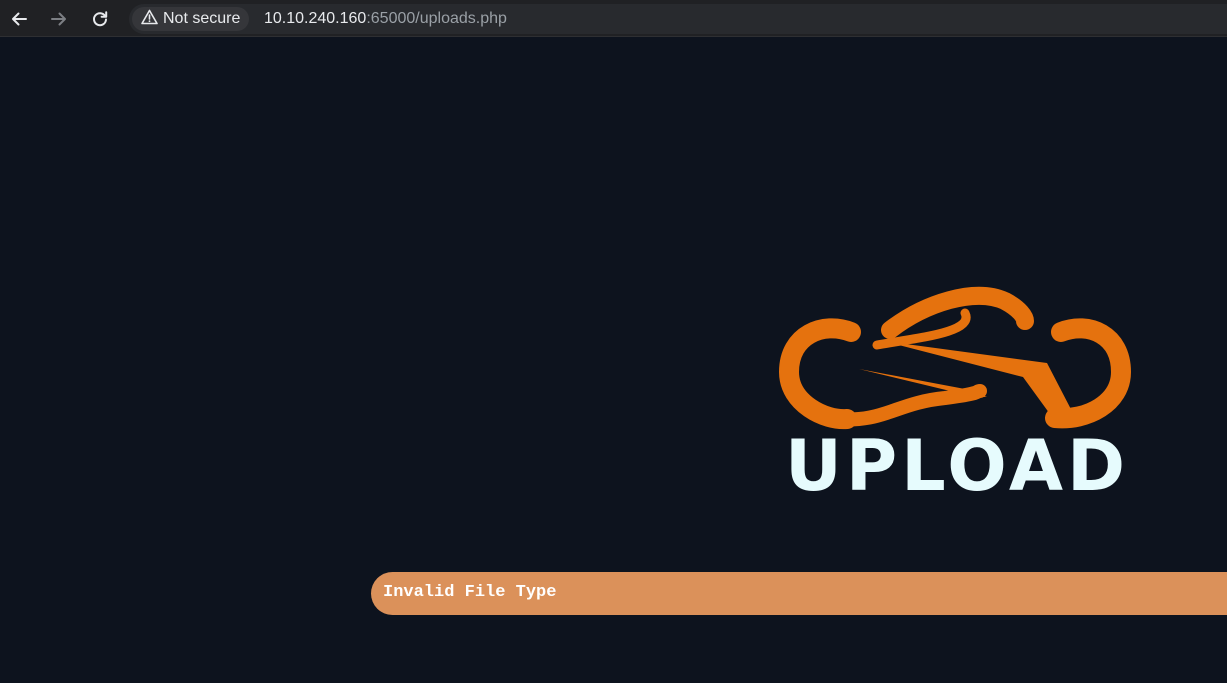 The width and height of the screenshot is (1227, 683). I want to click on upload-logo: UPLOAD, so click(955, 393).